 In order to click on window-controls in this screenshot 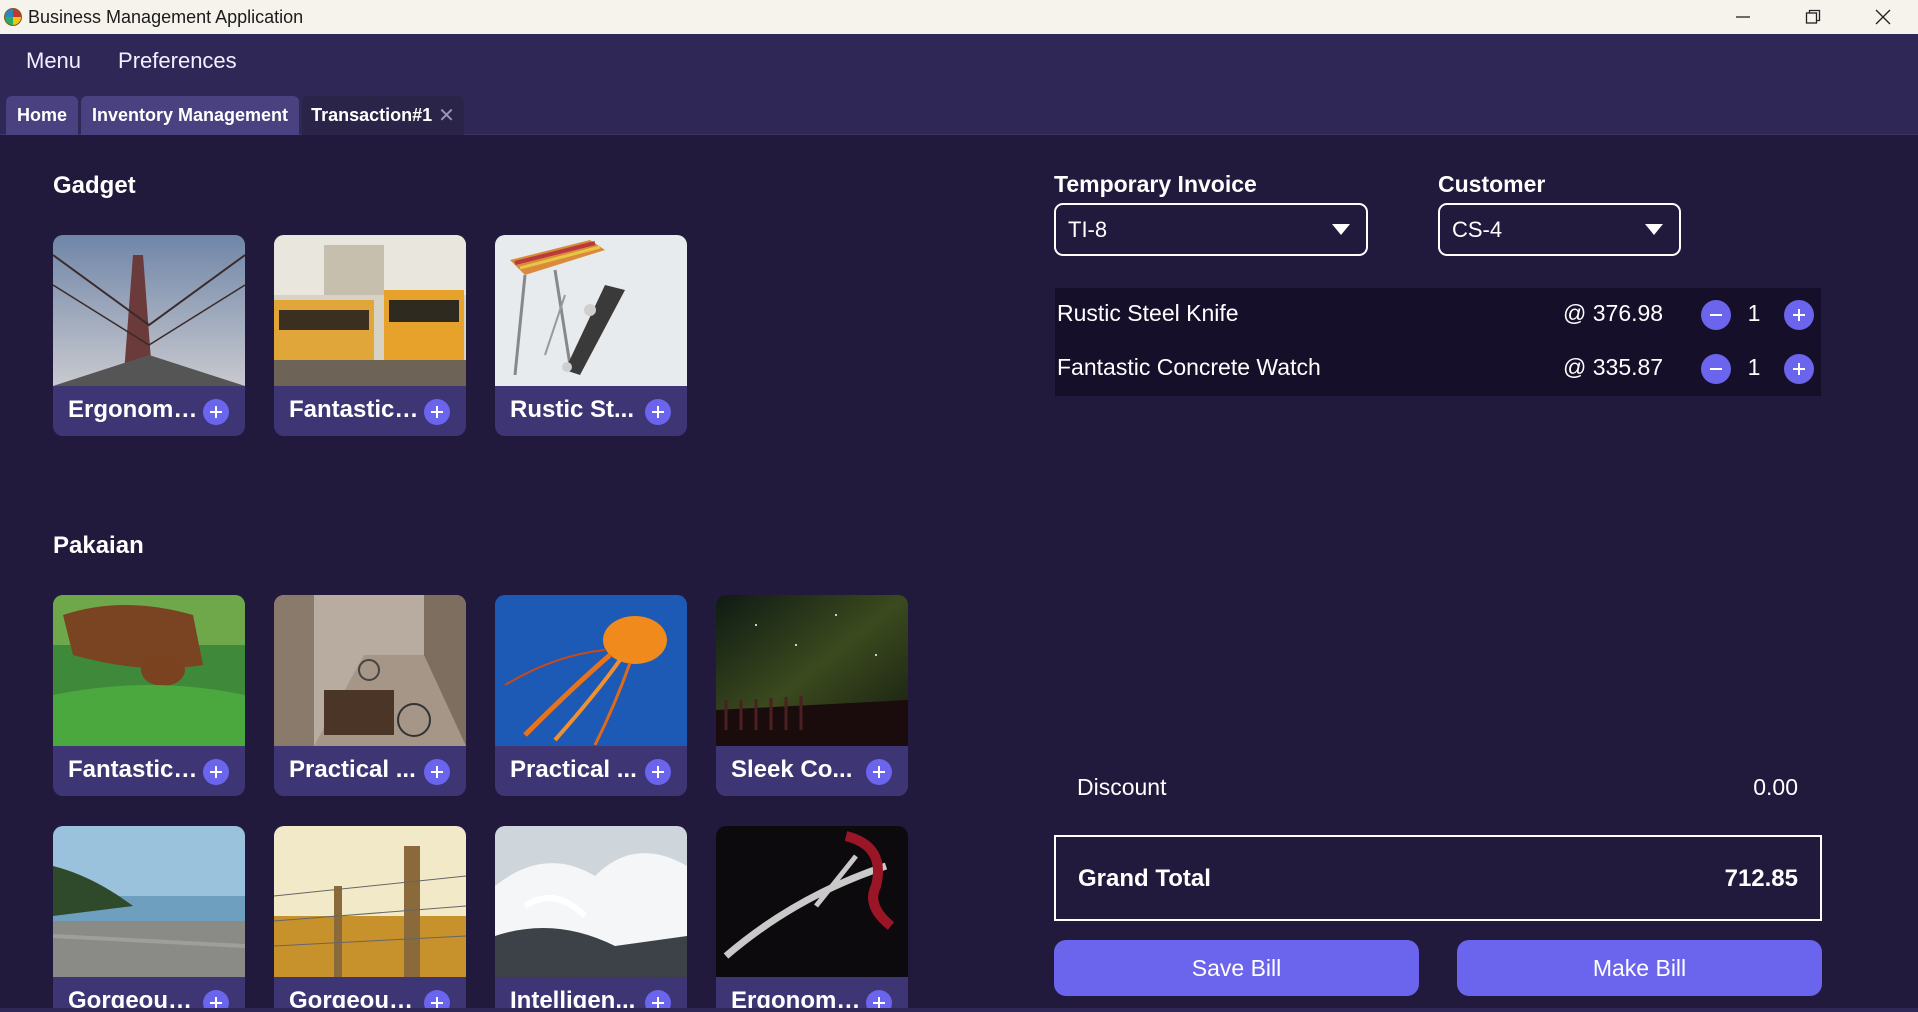, I will do `click(1813, 17)`.